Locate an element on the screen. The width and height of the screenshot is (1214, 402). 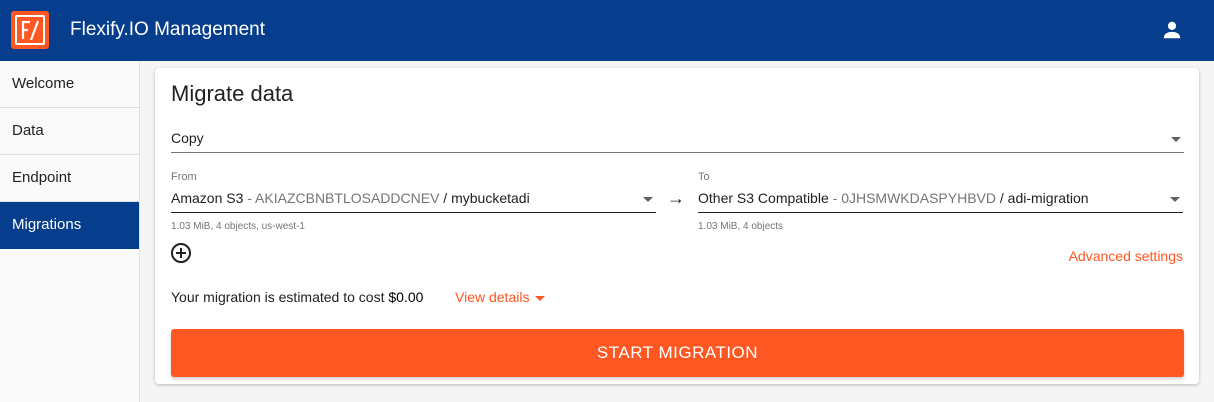
cost-estimate-value: $0.00 is located at coordinates (406, 297).